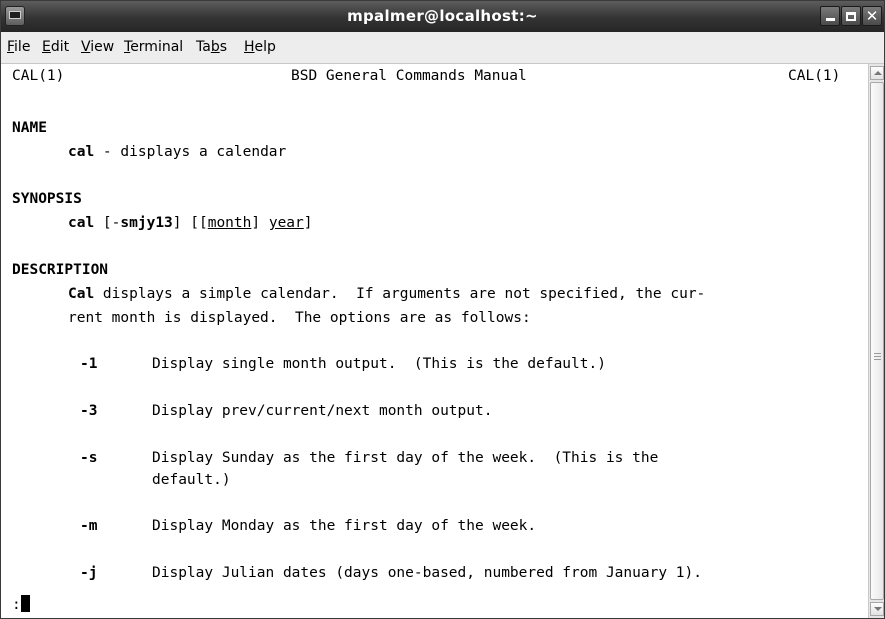  Describe the element at coordinates (203, 47) in the screenshot. I see `menu-tabs-label-pre: Ta` at that location.